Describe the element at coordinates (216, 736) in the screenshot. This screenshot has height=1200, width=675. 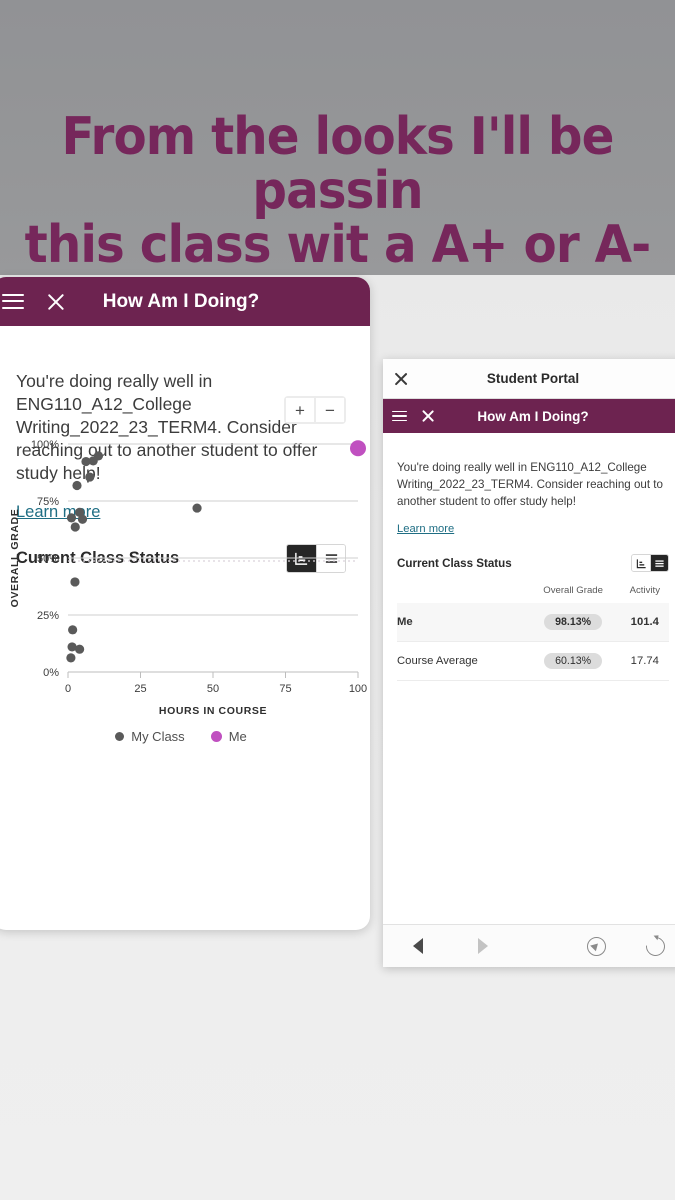
I see `legend-dot-me` at that location.